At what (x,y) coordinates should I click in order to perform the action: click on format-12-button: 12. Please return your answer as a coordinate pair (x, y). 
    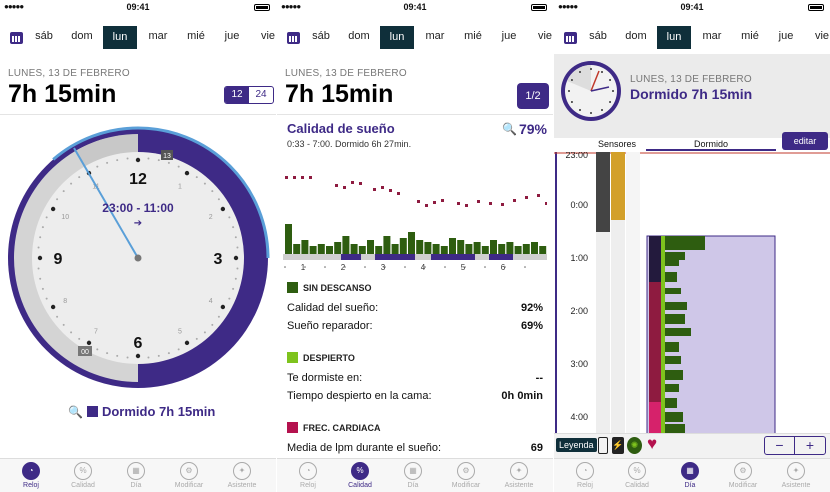
    Looking at the image, I should click on (237, 95).